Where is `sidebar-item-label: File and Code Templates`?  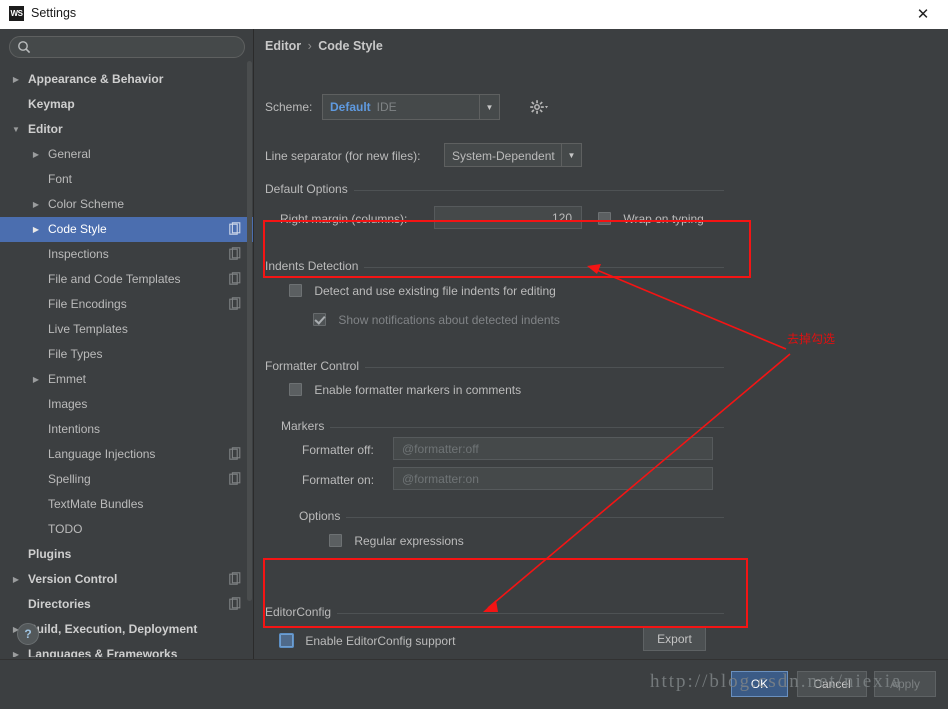 sidebar-item-label: File and Code Templates is located at coordinates (114, 279).